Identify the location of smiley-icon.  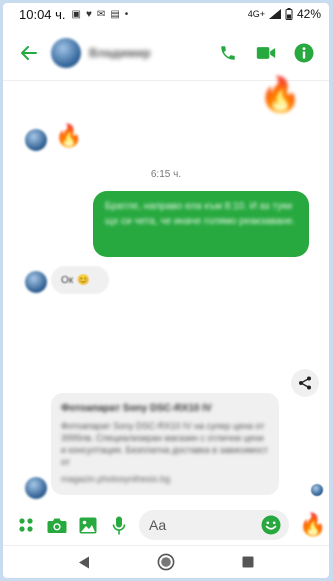
(271, 525).